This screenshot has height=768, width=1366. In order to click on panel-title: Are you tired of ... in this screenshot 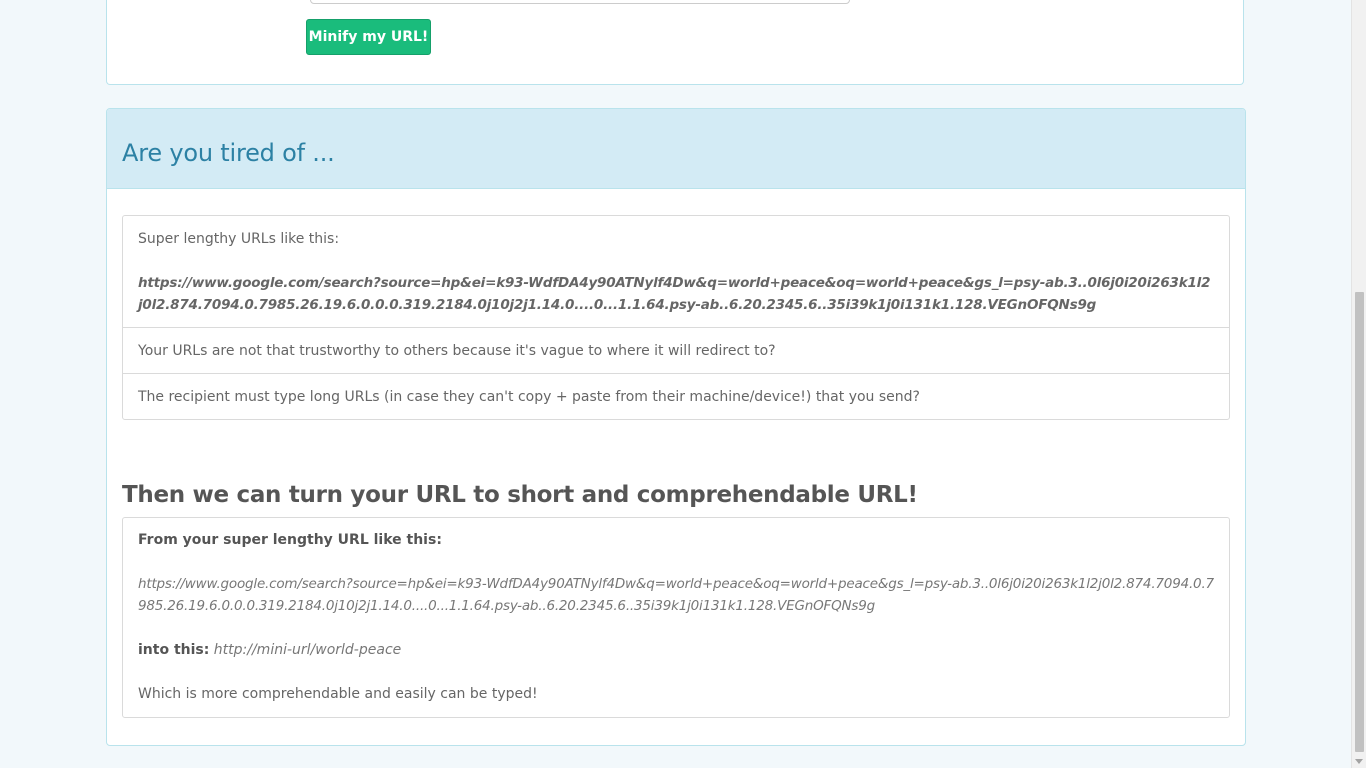, I will do `click(228, 153)`.